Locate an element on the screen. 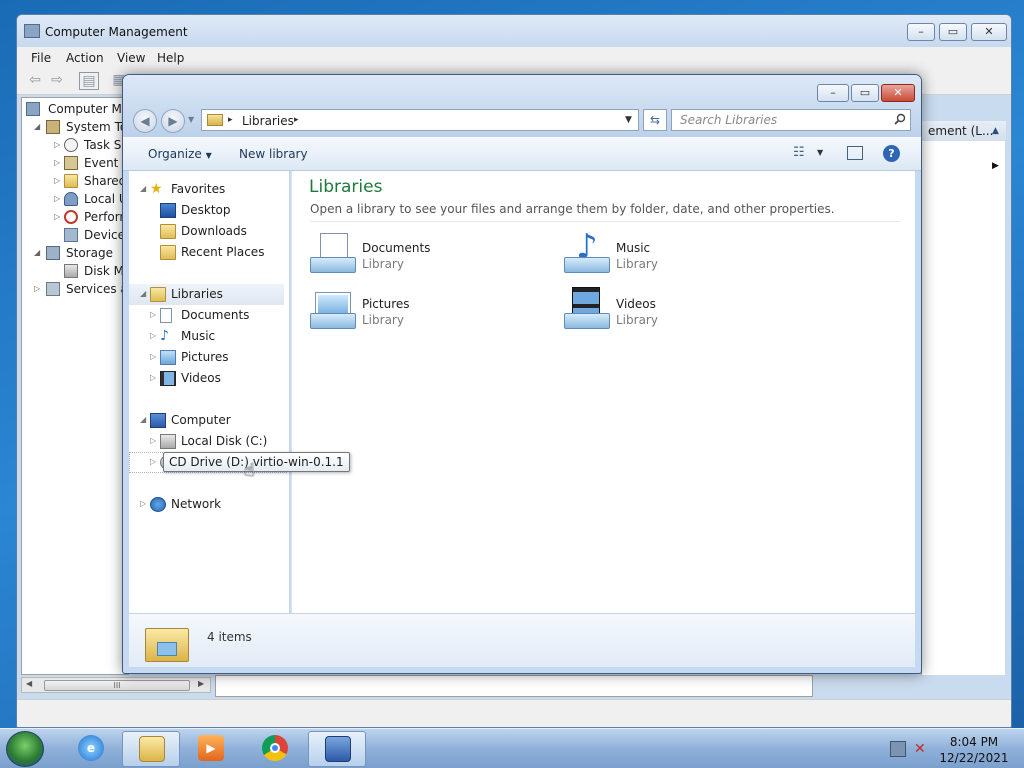 The height and width of the screenshot is (768, 1024). refresh-button: ⇆ is located at coordinates (655, 120).